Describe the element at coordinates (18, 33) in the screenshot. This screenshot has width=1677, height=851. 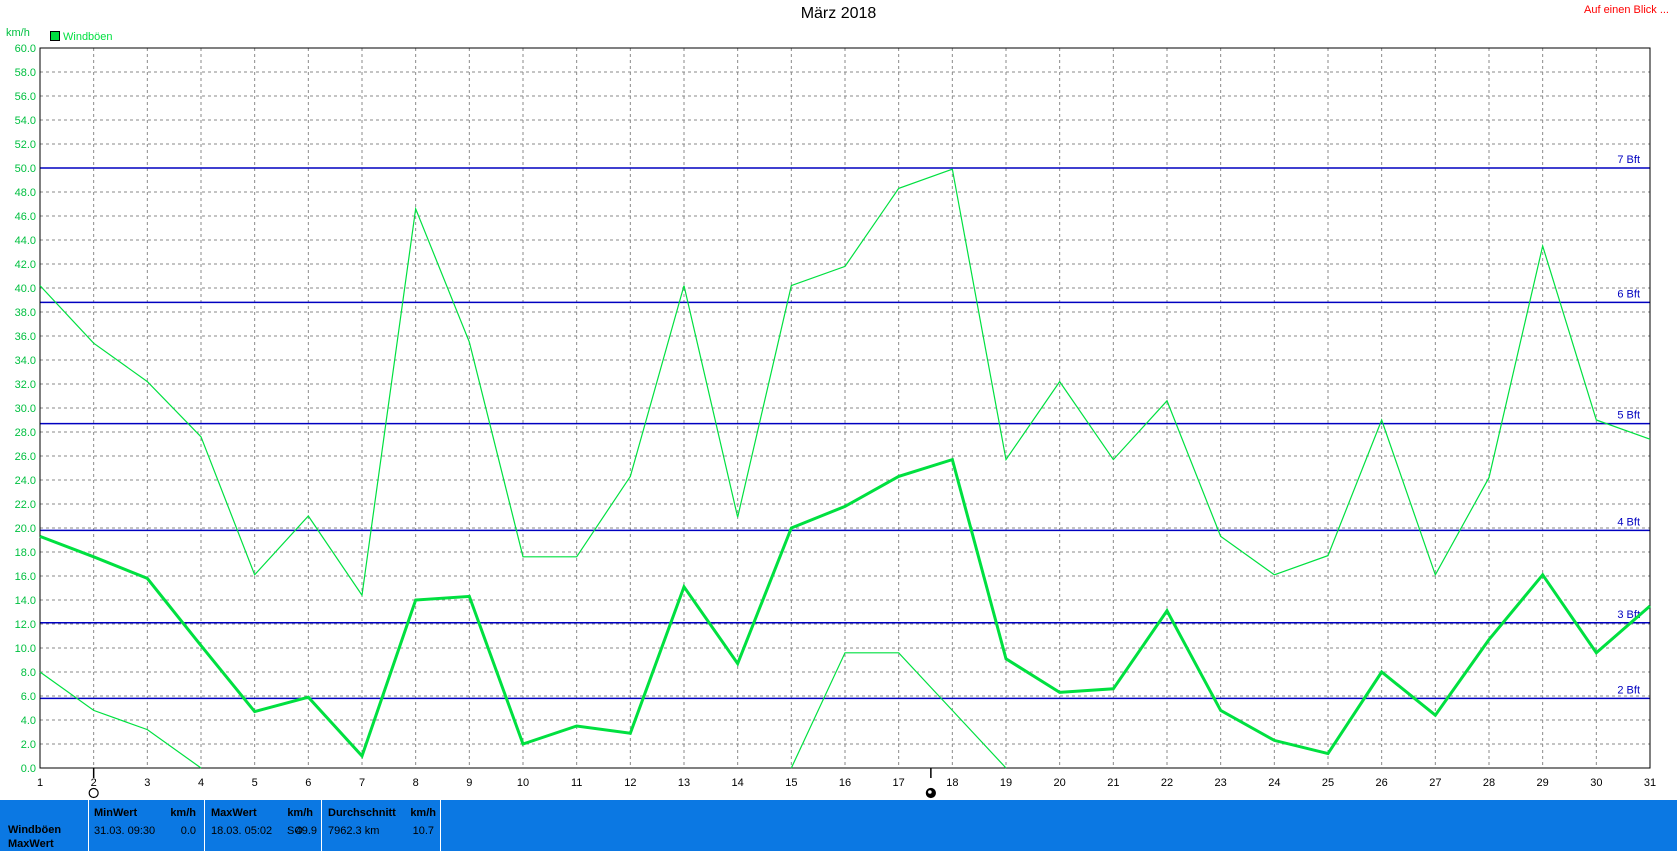
I see `y-axis-unit: km/h` at that location.